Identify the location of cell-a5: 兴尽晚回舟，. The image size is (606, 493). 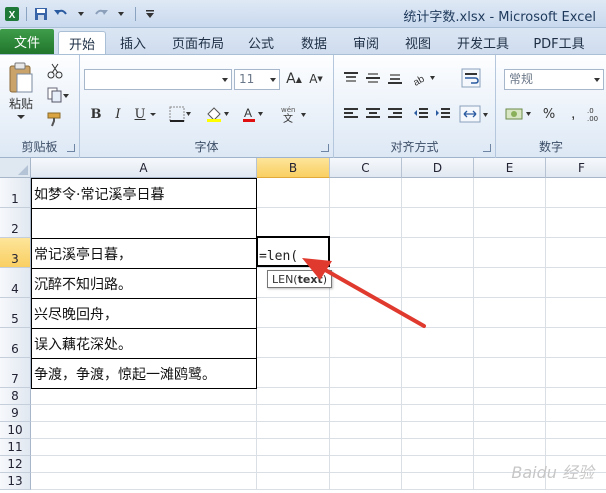
(144, 314).